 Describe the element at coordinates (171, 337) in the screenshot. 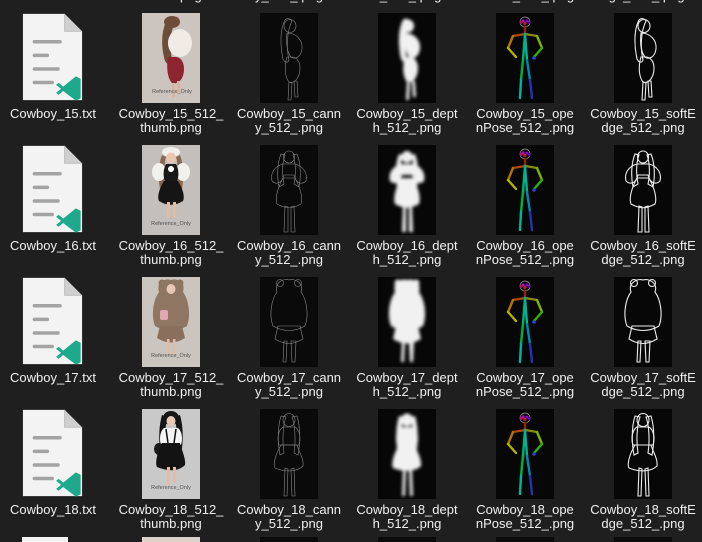

I see `file-item-thumb: Reference_Only Cowboy_17_512_ thumb.png` at that location.